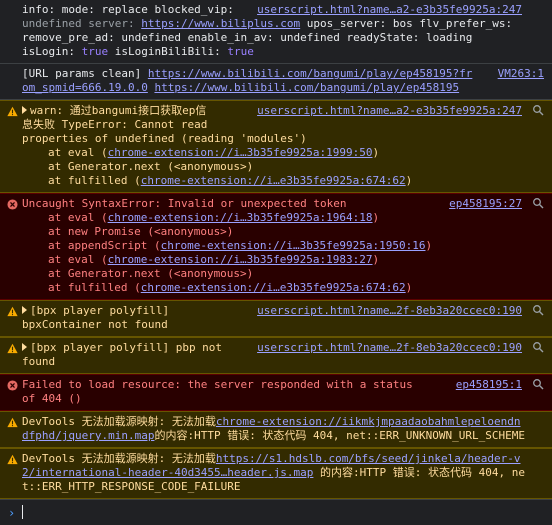 The width and height of the screenshot is (552, 525). What do you see at coordinates (240, 152) in the screenshot?
I see `stack-link: chrome-extension://i…3b35fe9925a:1999:50` at bounding box center [240, 152].